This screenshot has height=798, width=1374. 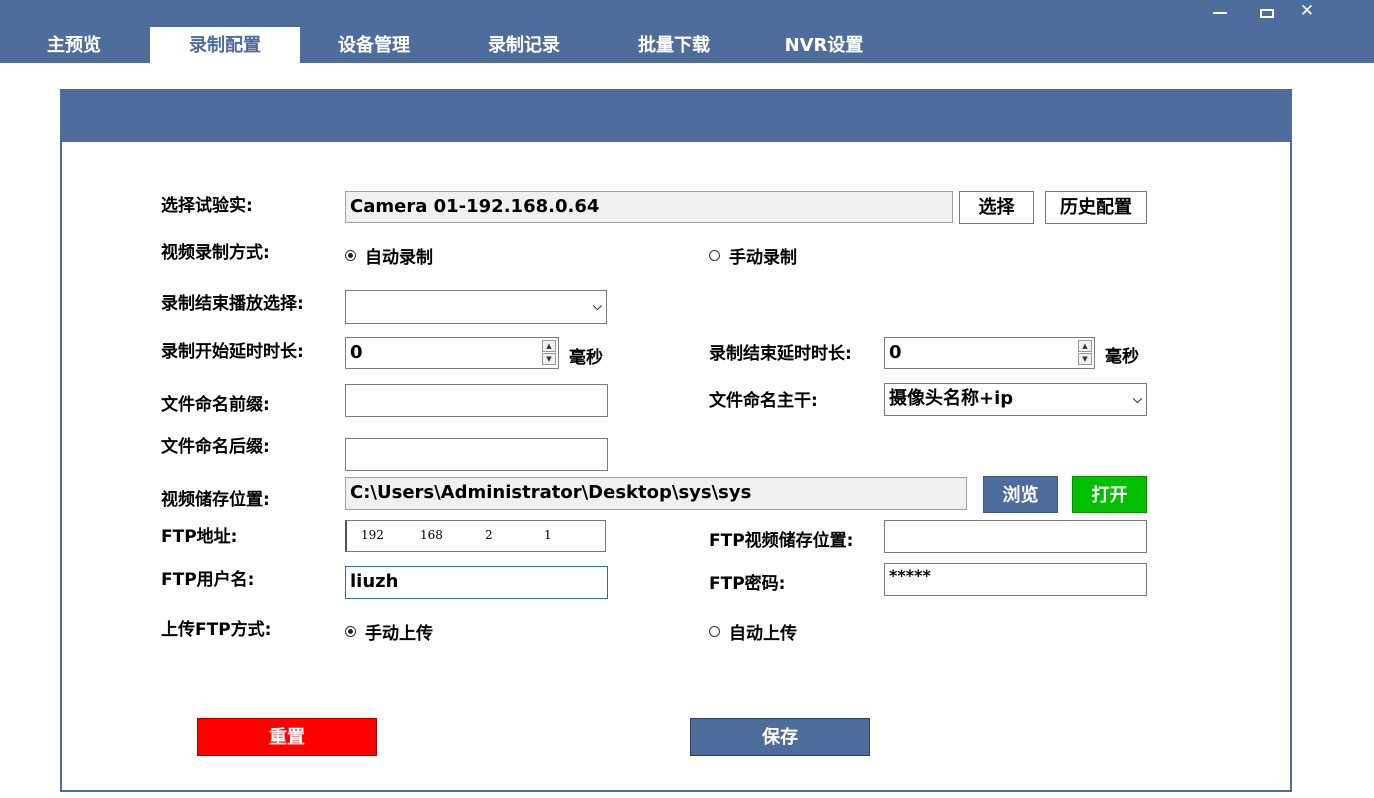 I want to click on end-delay-unit: 毫秒, so click(x=1122, y=357).